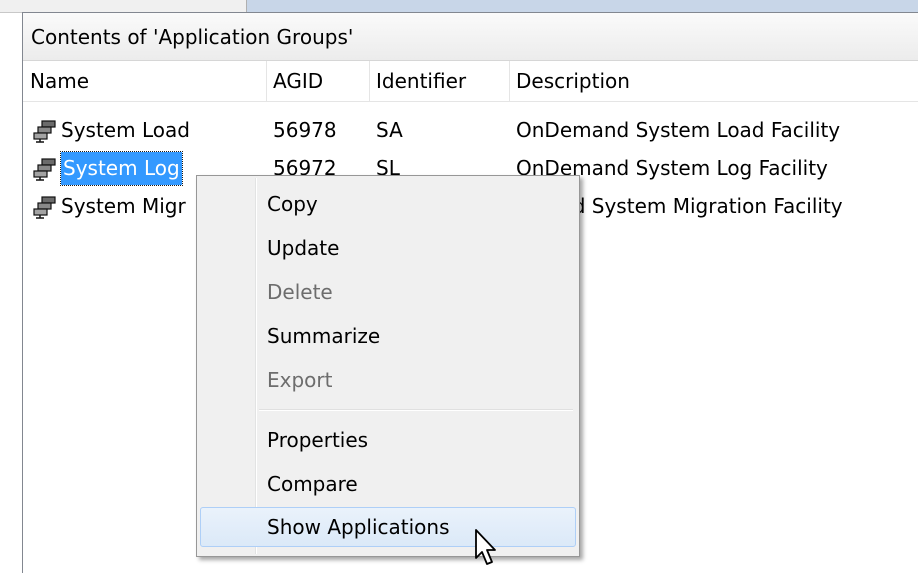 Image resolution: width=918 pixels, height=573 pixels. What do you see at coordinates (470, 37) in the screenshot?
I see `pane-title: Contents of 'Application Groups'` at bounding box center [470, 37].